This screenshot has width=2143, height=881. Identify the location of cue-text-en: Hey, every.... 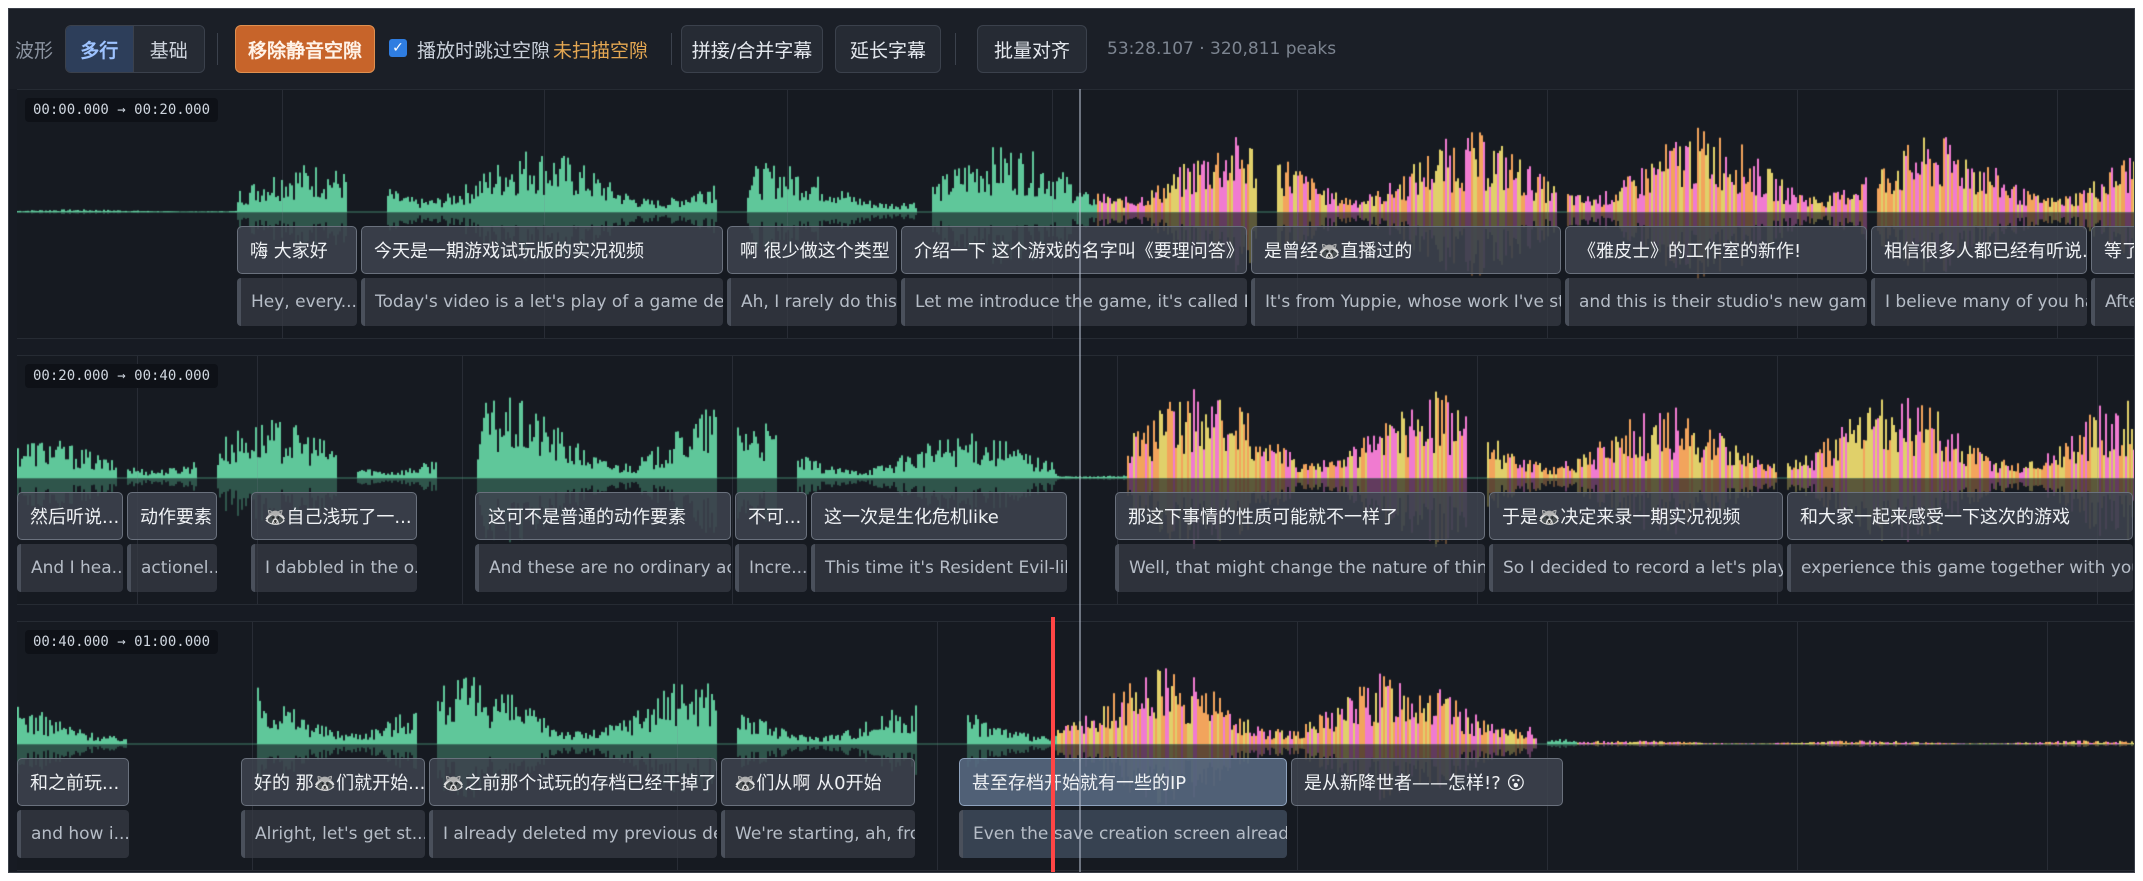
(297, 302).